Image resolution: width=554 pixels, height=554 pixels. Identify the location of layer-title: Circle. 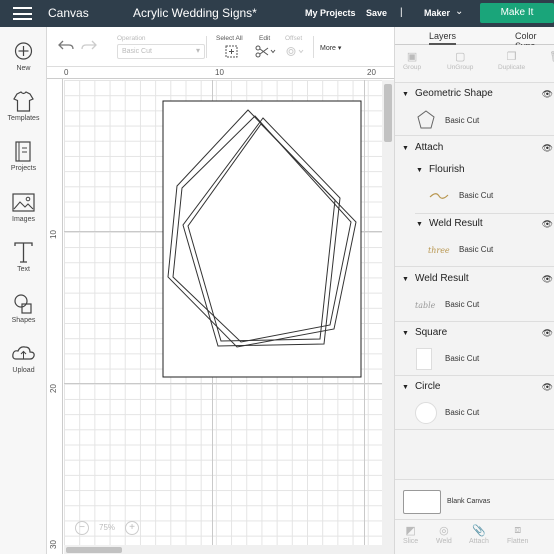
(427, 386).